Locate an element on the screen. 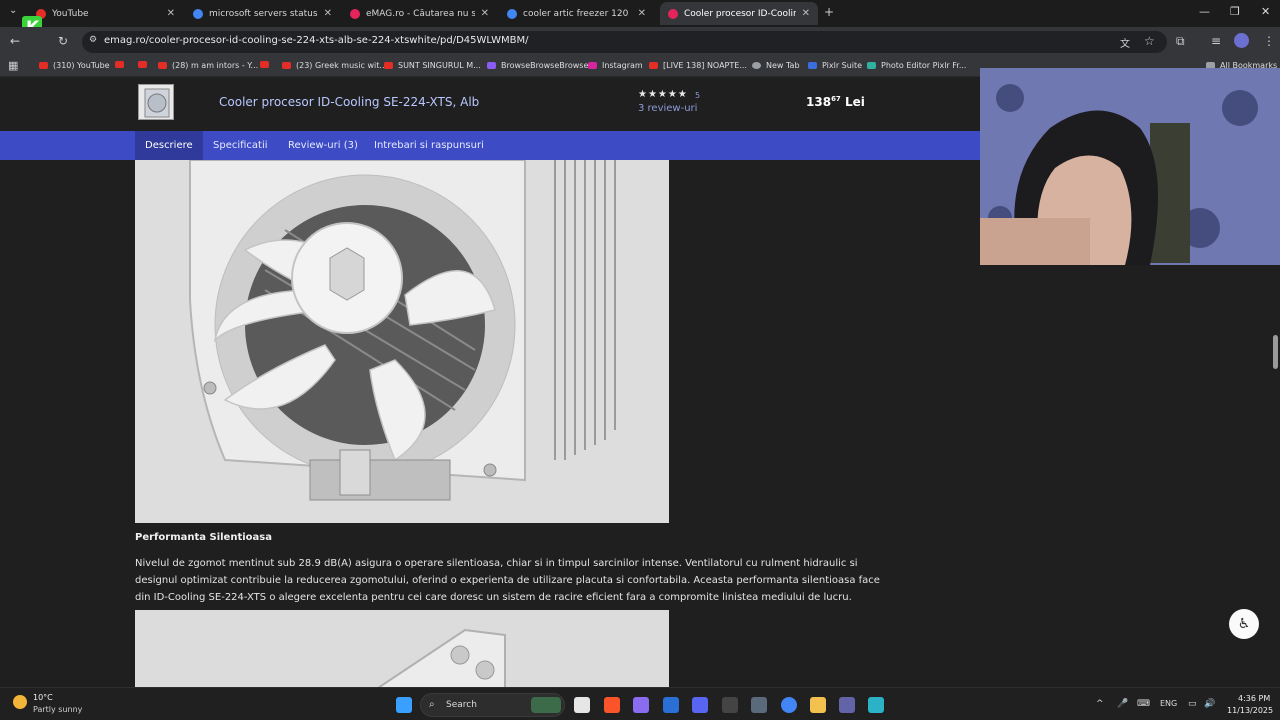  tab-specificatii: Specificatii is located at coordinates (240, 145).